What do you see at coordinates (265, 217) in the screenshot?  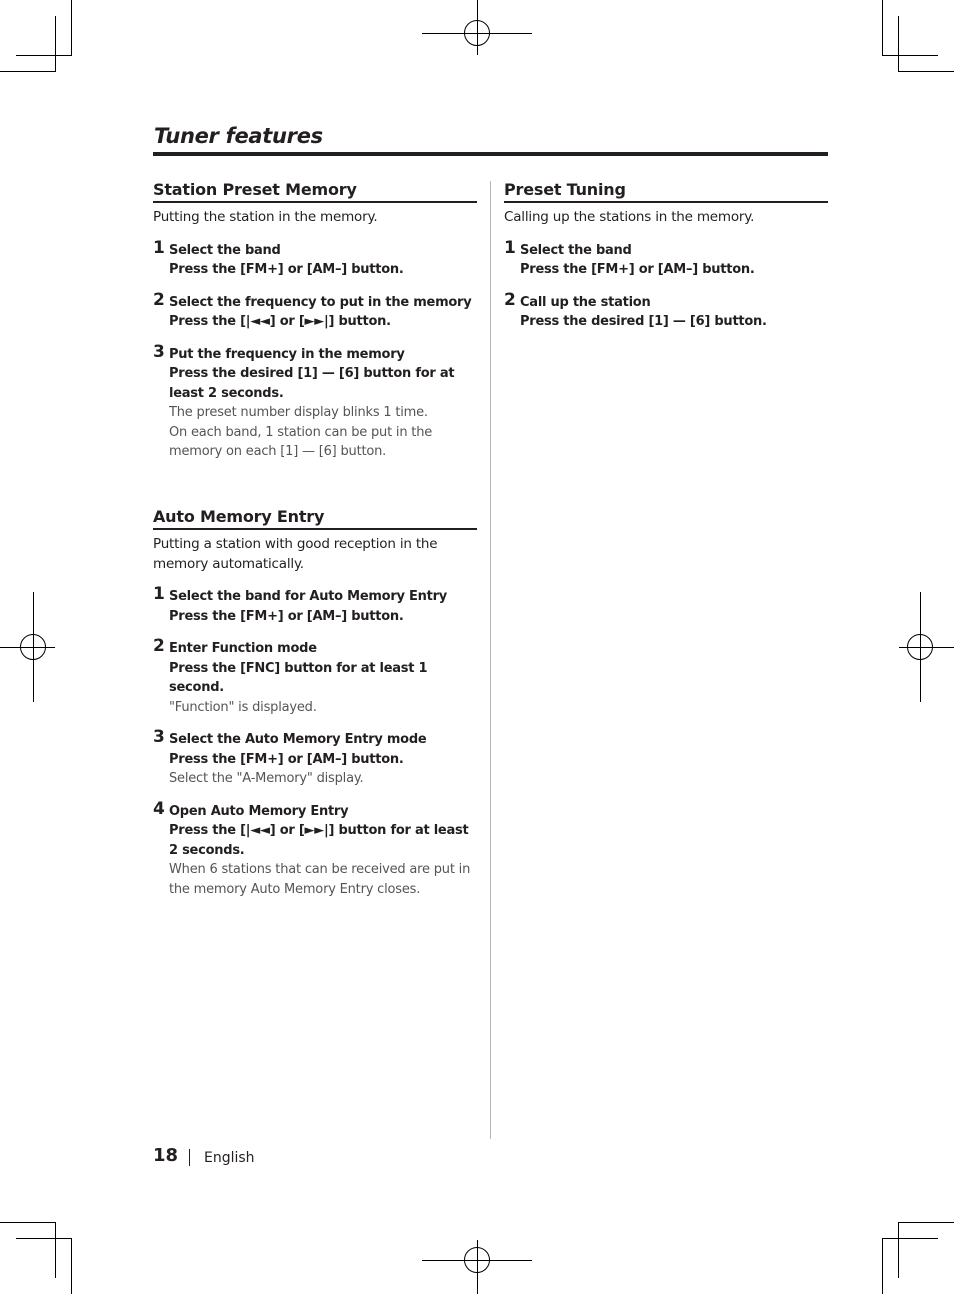 I see `section-intro: Putting the station in the memory.` at bounding box center [265, 217].